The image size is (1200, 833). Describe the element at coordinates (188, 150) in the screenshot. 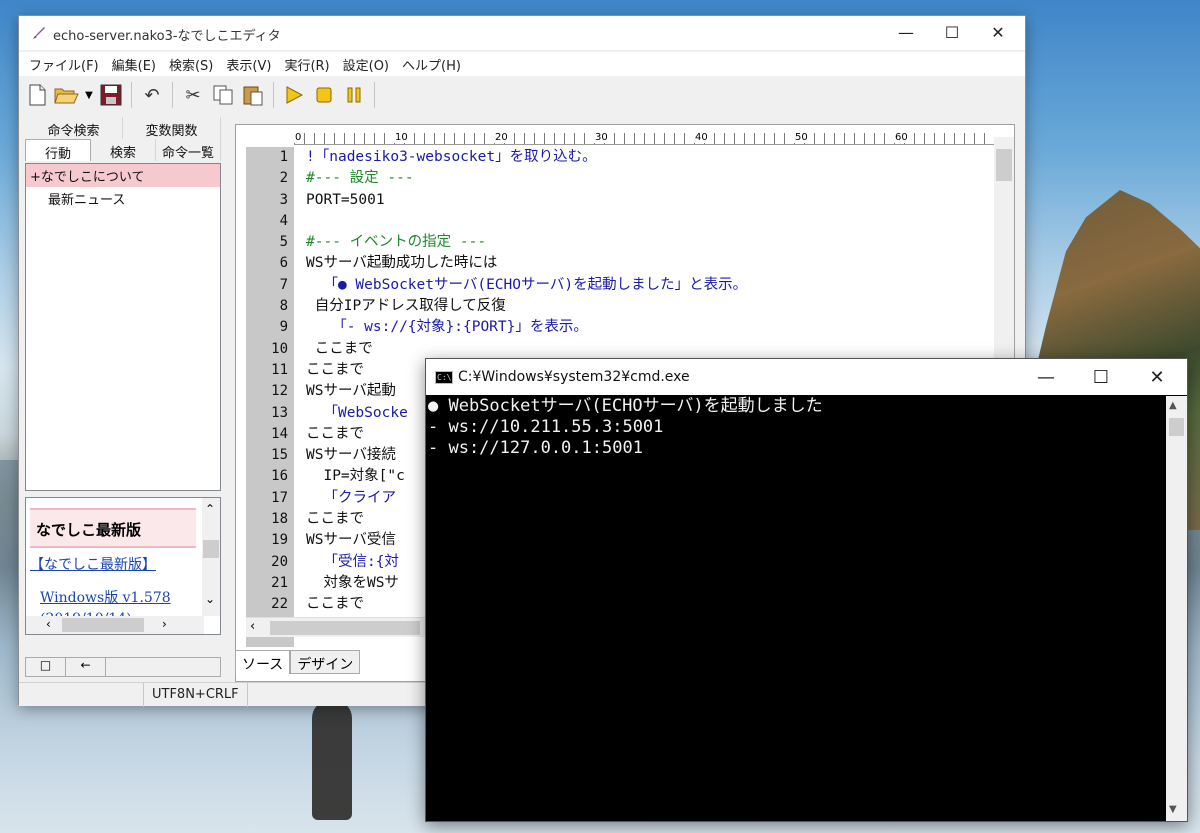

I see `tab-command-list: 命令一覧` at that location.